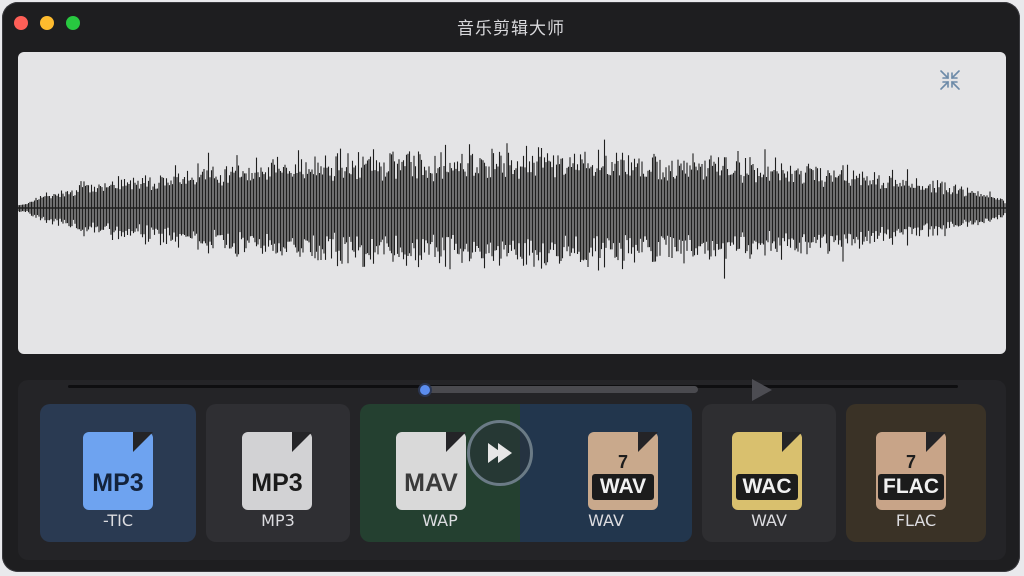  What do you see at coordinates (511, 29) in the screenshot?
I see `window-title: 音乐剪辑大师` at bounding box center [511, 29].